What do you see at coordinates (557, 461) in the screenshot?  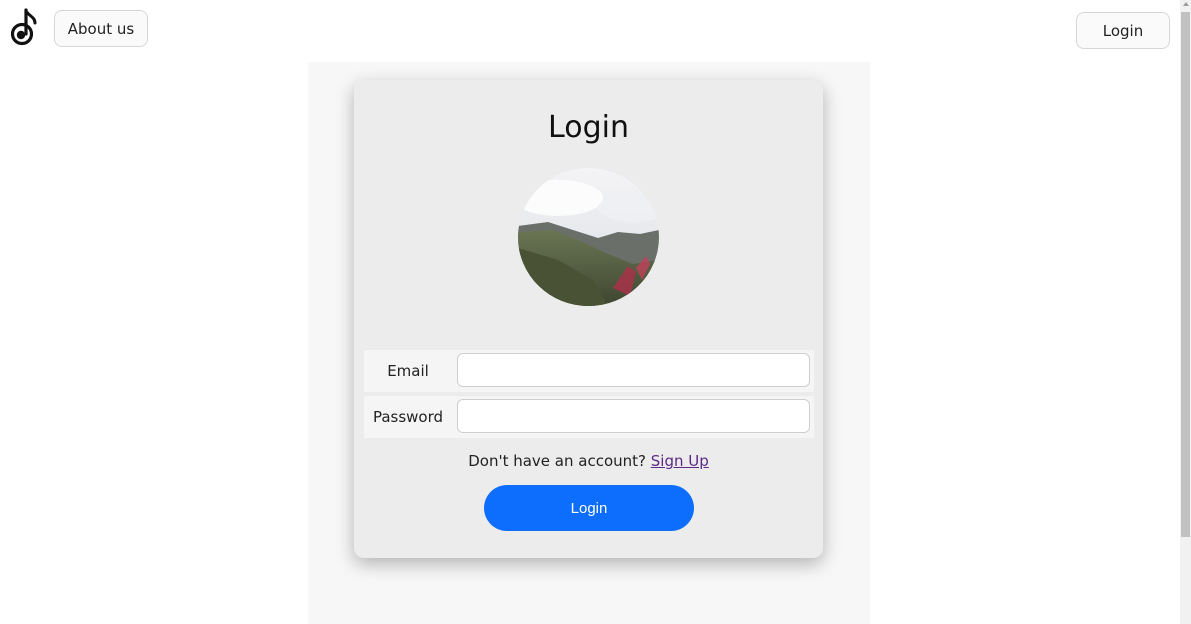 I see `signup-prompt-text: Don't have an account?` at bounding box center [557, 461].